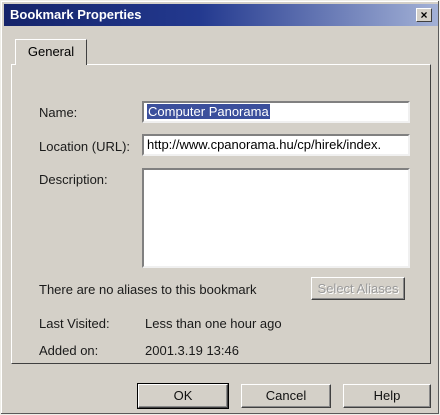 The height and width of the screenshot is (415, 440). I want to click on last-visited-value: Less than one hour ago, so click(213, 323).